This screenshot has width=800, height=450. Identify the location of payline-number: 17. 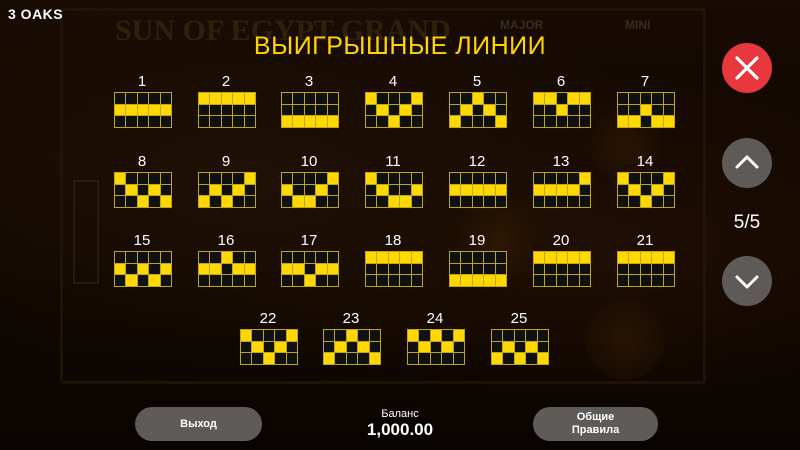
(309, 240).